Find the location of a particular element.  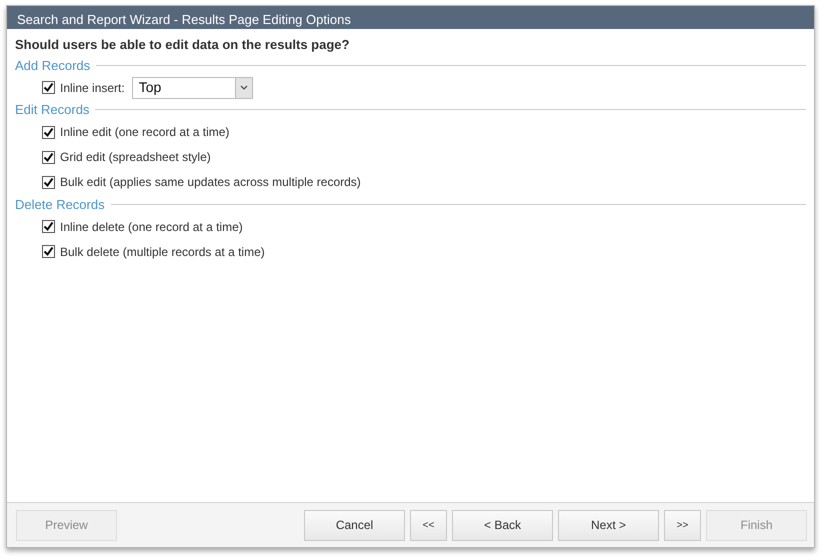

question-text: Should users be able to edit data on the results page? is located at coordinates (182, 45).